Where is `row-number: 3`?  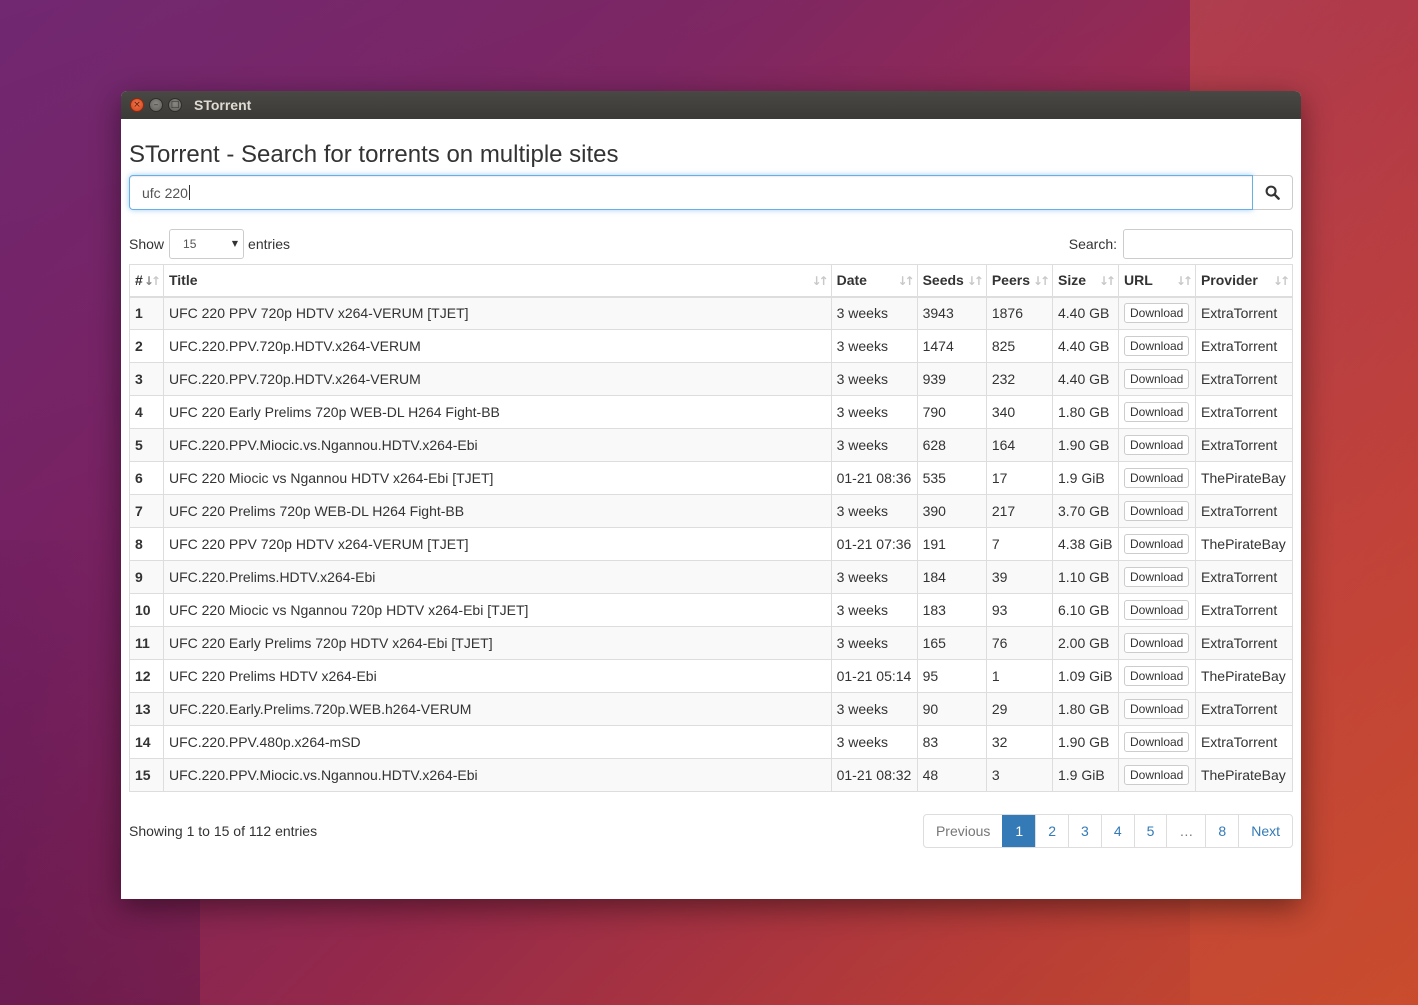
row-number: 3 is located at coordinates (146, 379).